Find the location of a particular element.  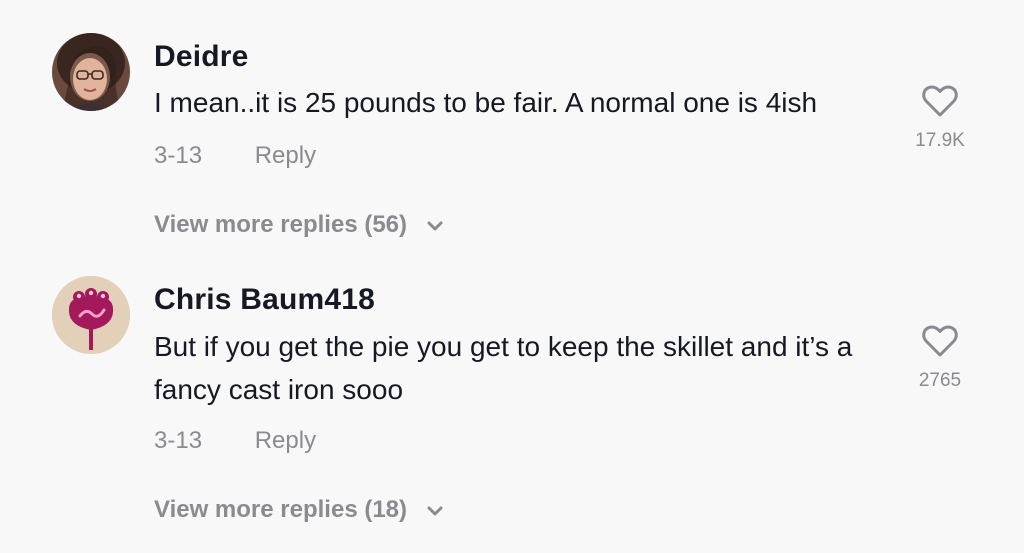

avatar is located at coordinates (91, 315).